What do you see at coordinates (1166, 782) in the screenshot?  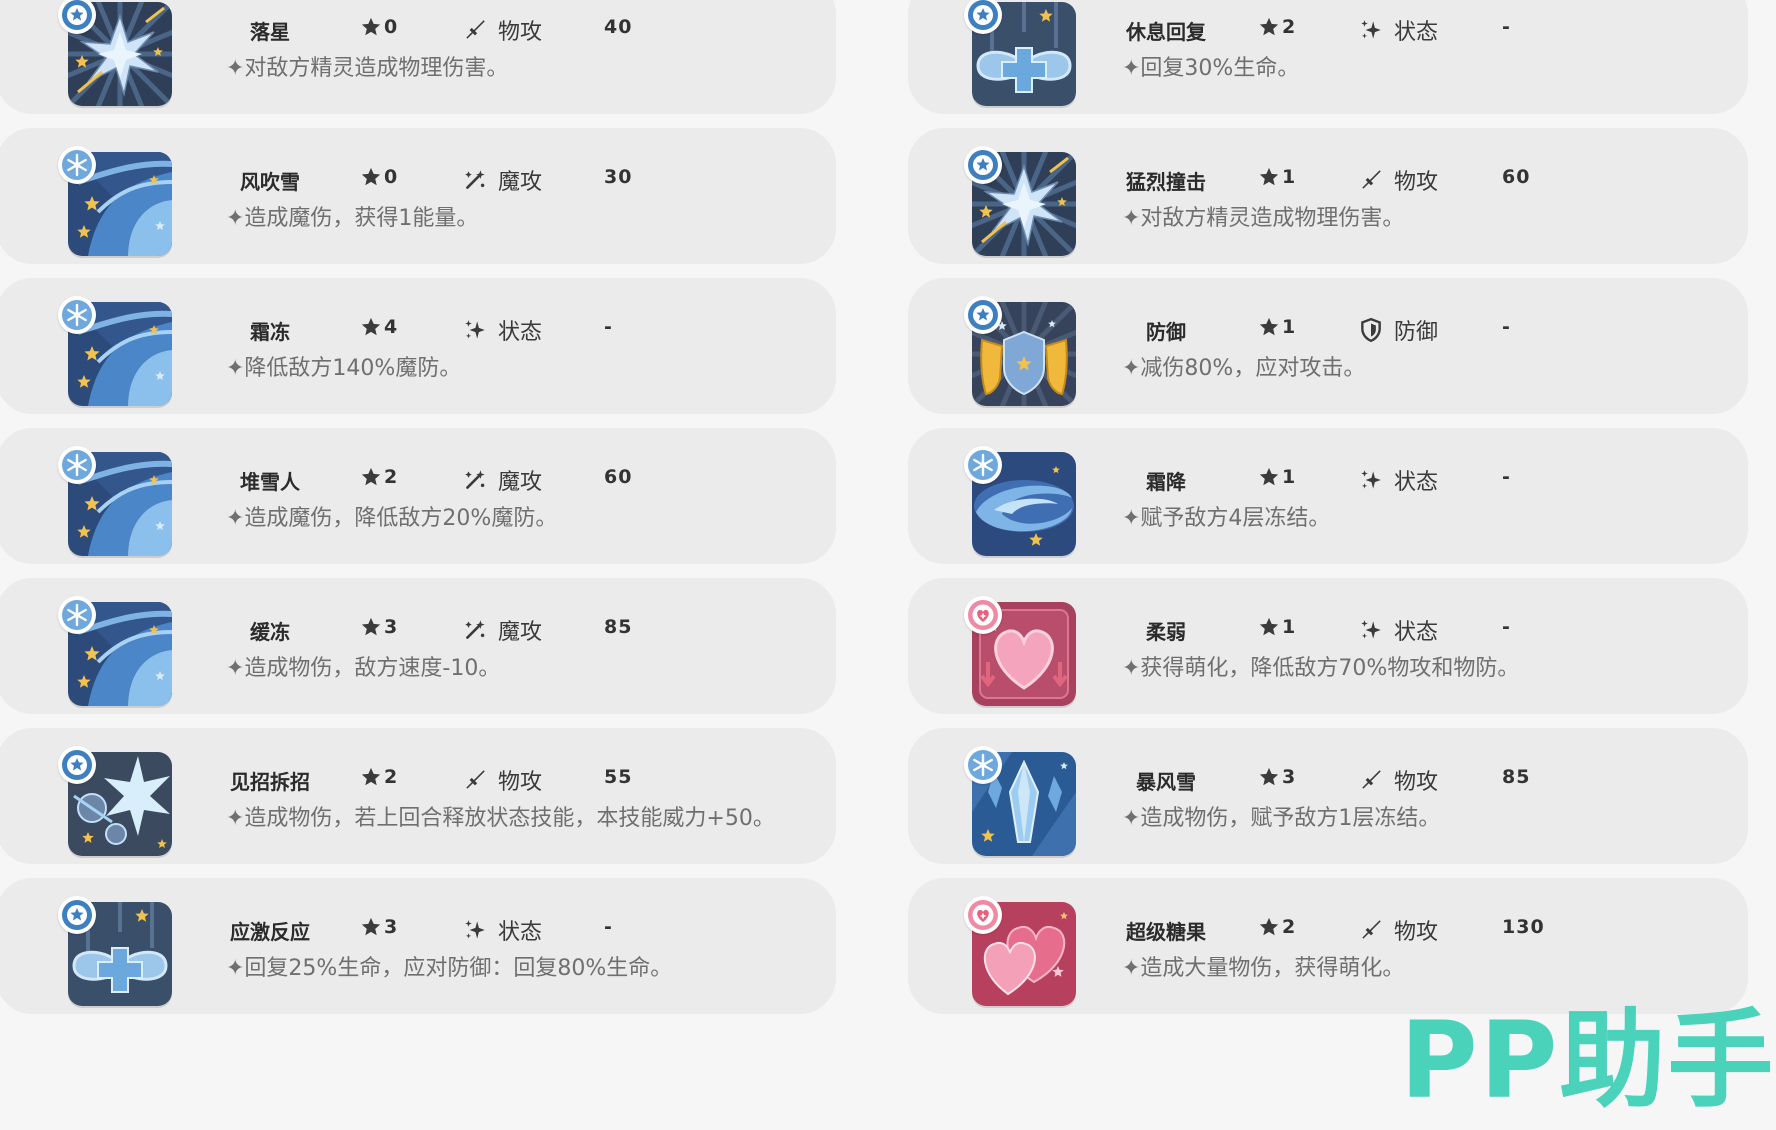 I see `skill-name: 暴风雪` at bounding box center [1166, 782].